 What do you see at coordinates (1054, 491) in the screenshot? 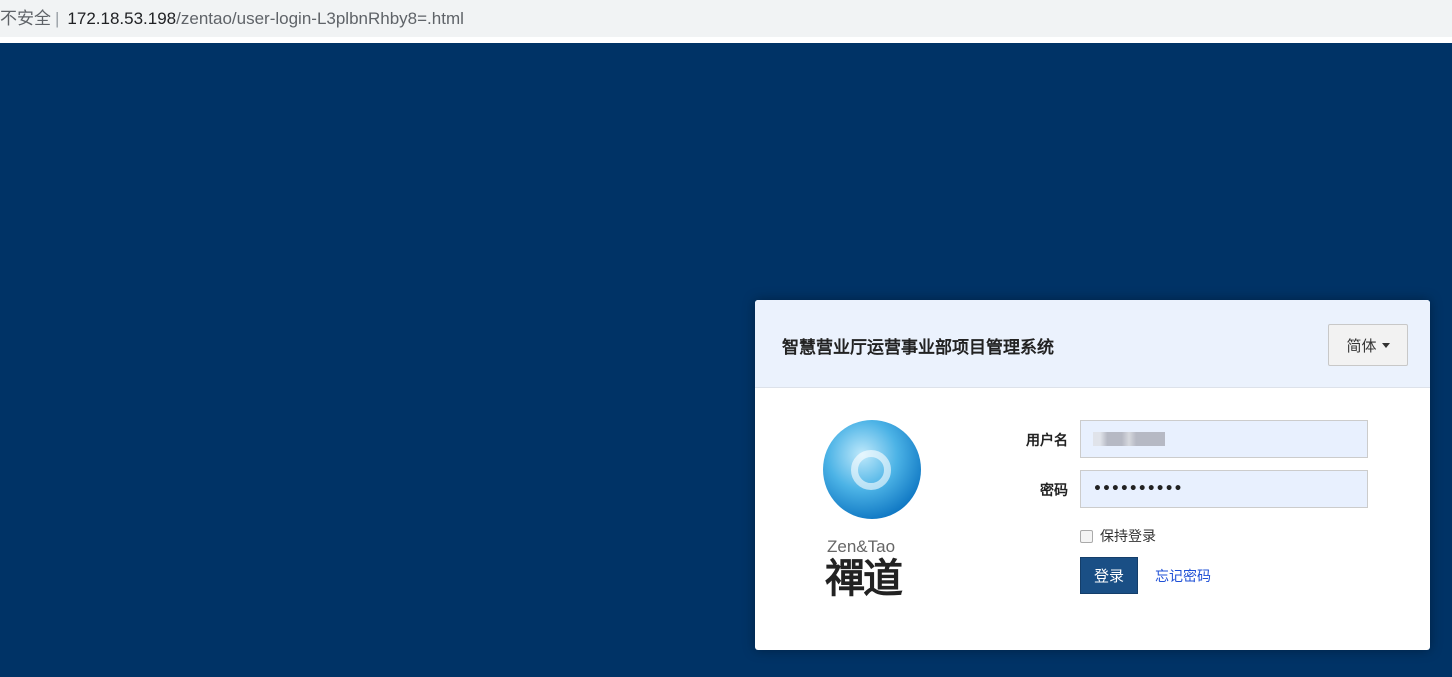
I see `password-label: 密码` at bounding box center [1054, 491].